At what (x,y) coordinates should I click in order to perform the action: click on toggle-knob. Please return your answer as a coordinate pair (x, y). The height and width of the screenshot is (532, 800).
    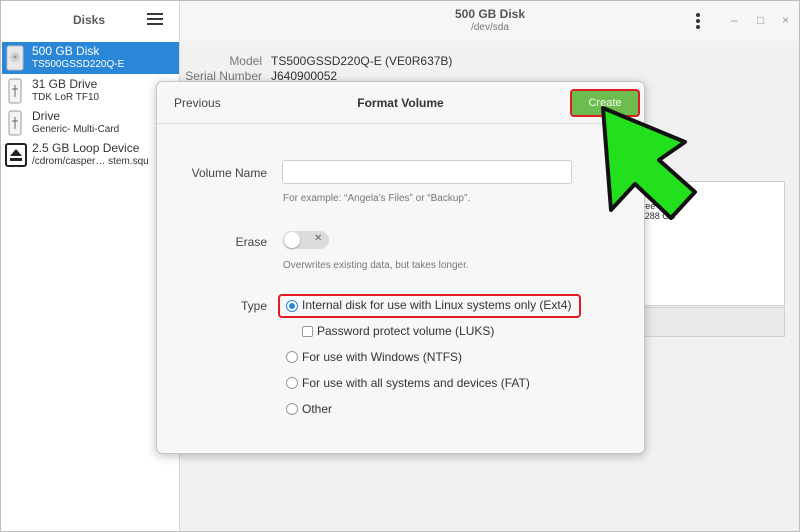
    Looking at the image, I should click on (292, 240).